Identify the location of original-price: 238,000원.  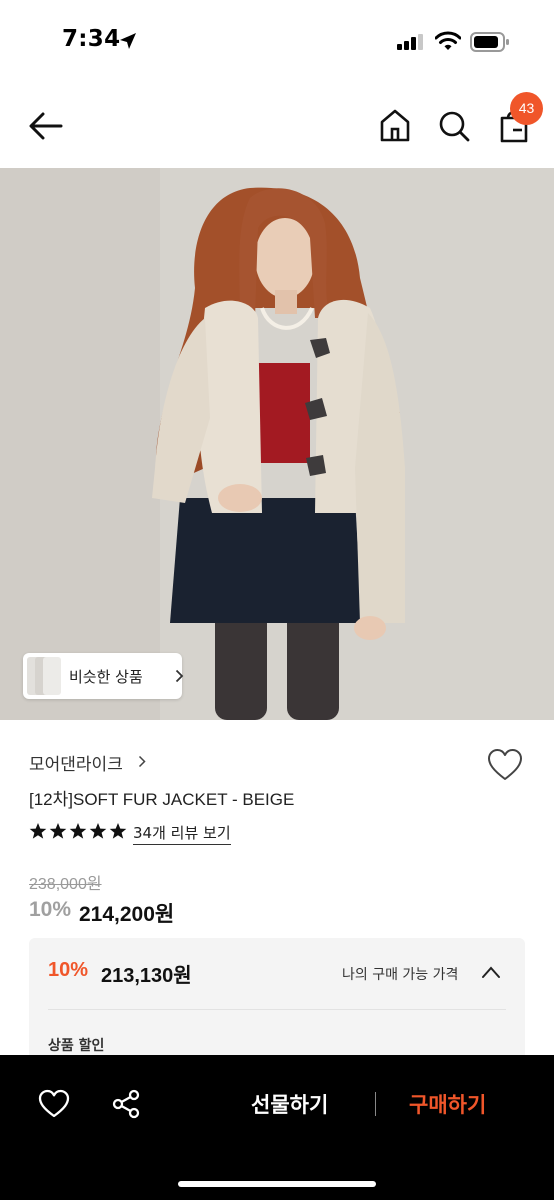
(65, 884).